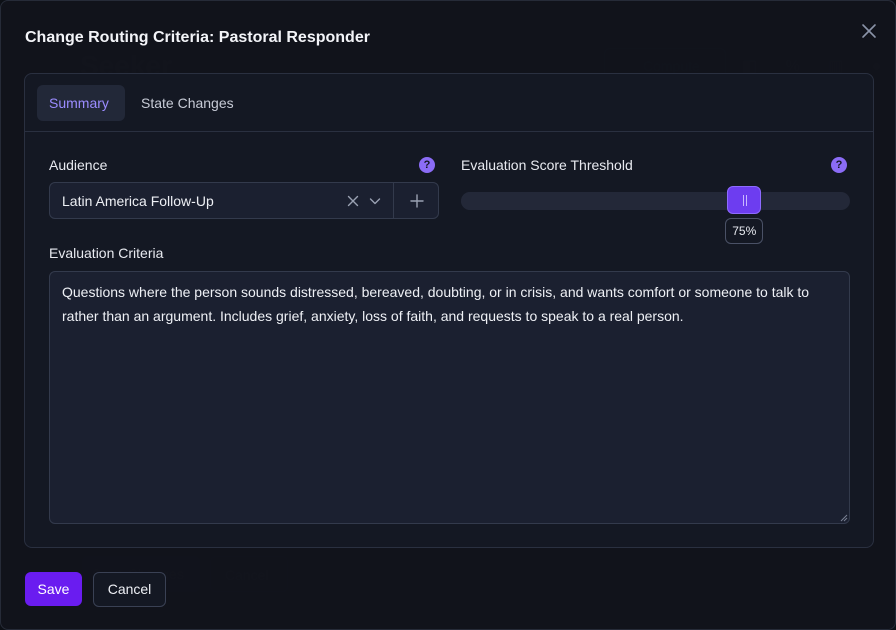 The width and height of the screenshot is (896, 630). I want to click on clear-icon, so click(353, 201).